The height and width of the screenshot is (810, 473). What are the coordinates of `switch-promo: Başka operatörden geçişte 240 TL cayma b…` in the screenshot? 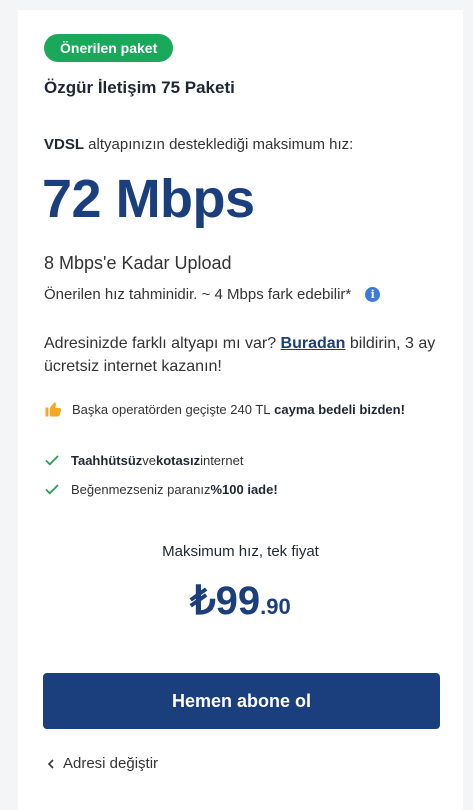 It's located at (224, 409).